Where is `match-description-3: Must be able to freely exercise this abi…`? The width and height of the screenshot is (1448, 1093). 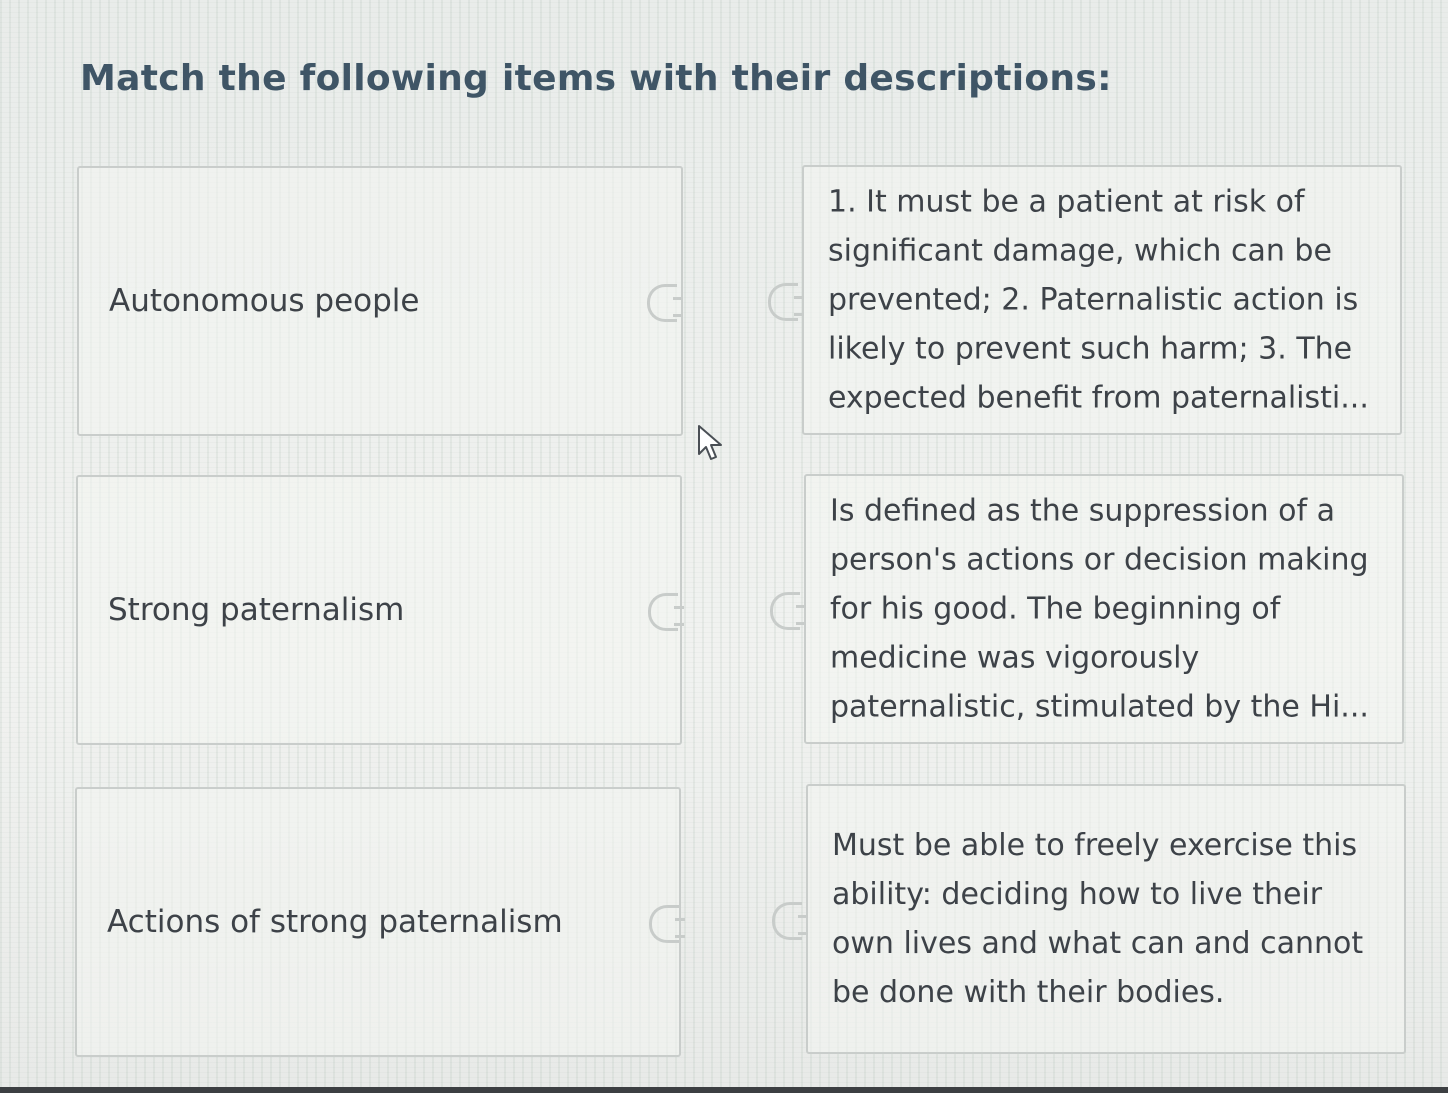 match-description-3: Must be able to freely exercise this abi… is located at coordinates (1089, 919).